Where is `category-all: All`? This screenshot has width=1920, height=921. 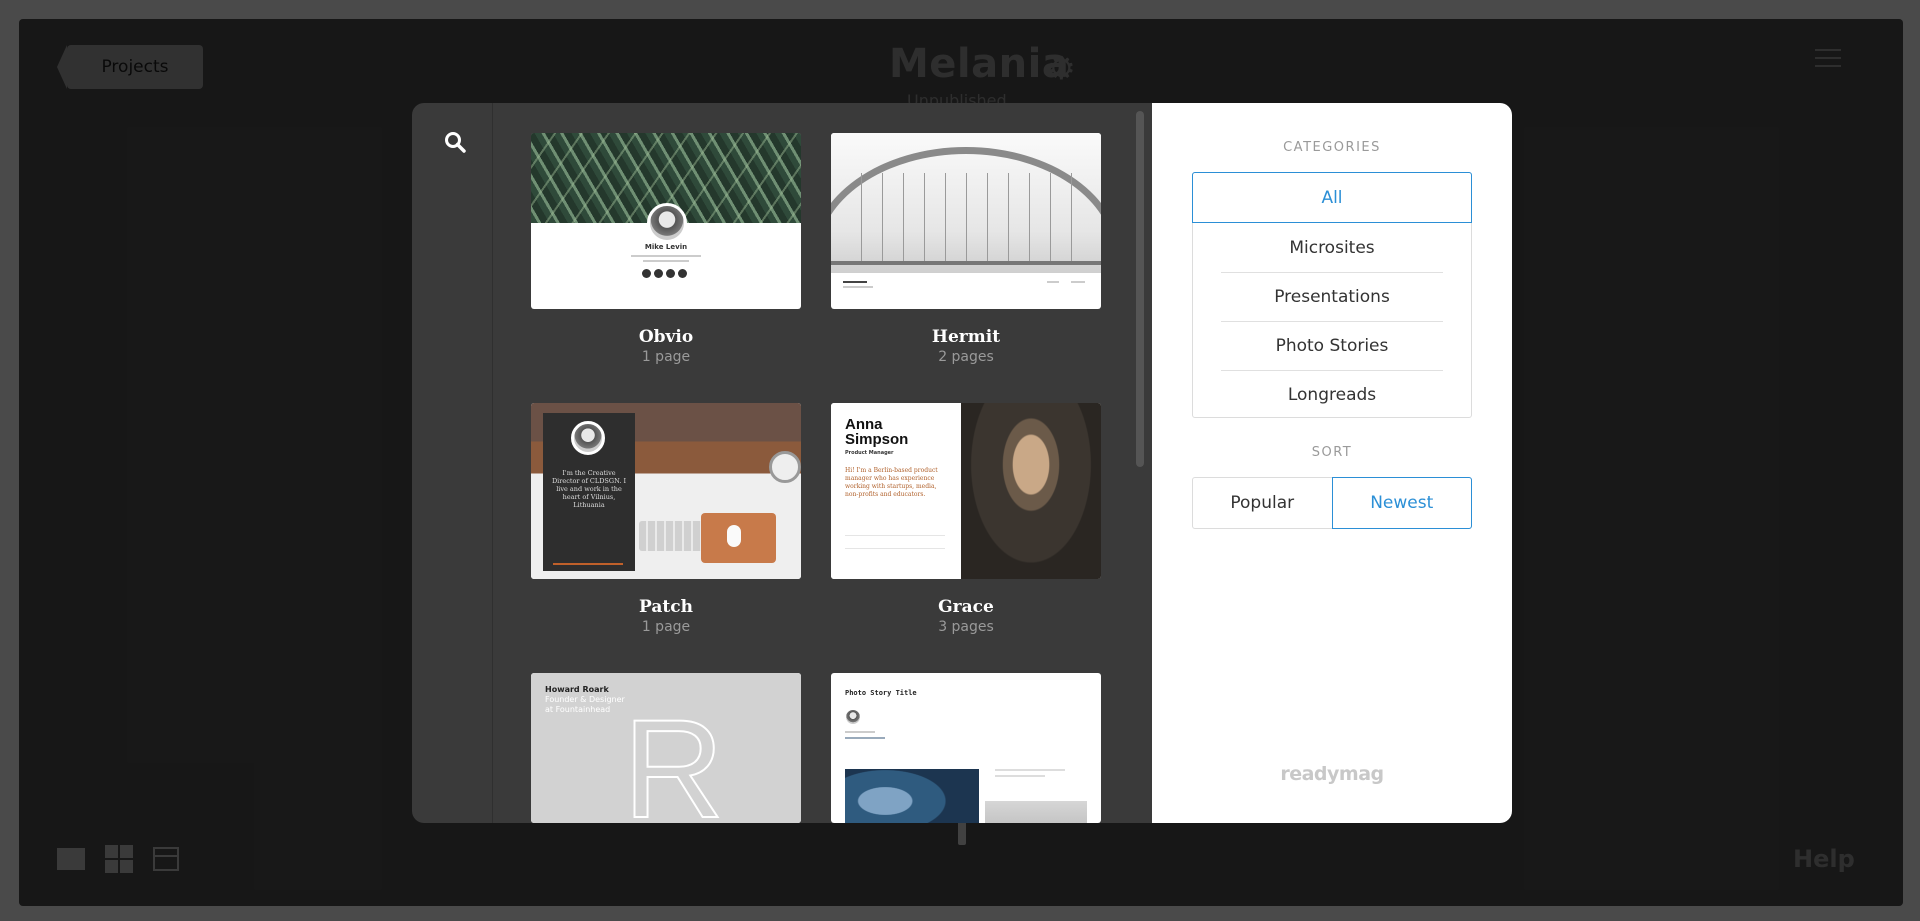
category-all: All is located at coordinates (1332, 197).